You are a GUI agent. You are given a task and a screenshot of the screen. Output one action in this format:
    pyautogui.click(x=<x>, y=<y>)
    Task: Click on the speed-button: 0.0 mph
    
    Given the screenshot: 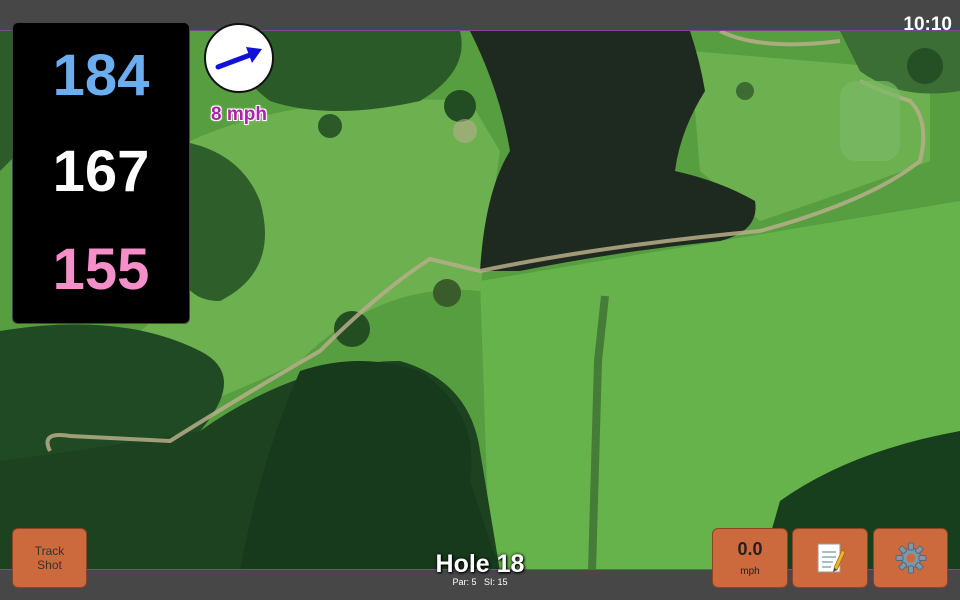 What is the action you would take?
    pyautogui.click(x=750, y=558)
    